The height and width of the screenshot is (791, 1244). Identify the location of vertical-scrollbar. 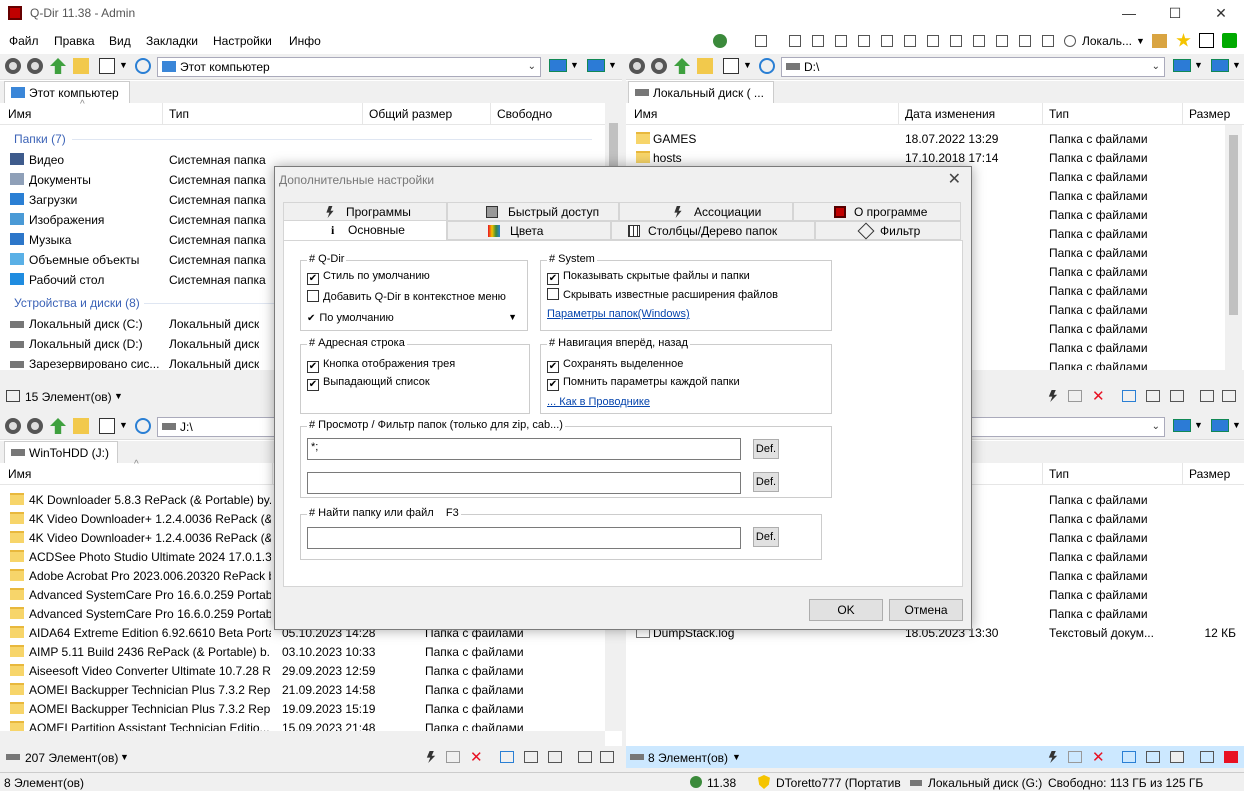
(1233, 247).